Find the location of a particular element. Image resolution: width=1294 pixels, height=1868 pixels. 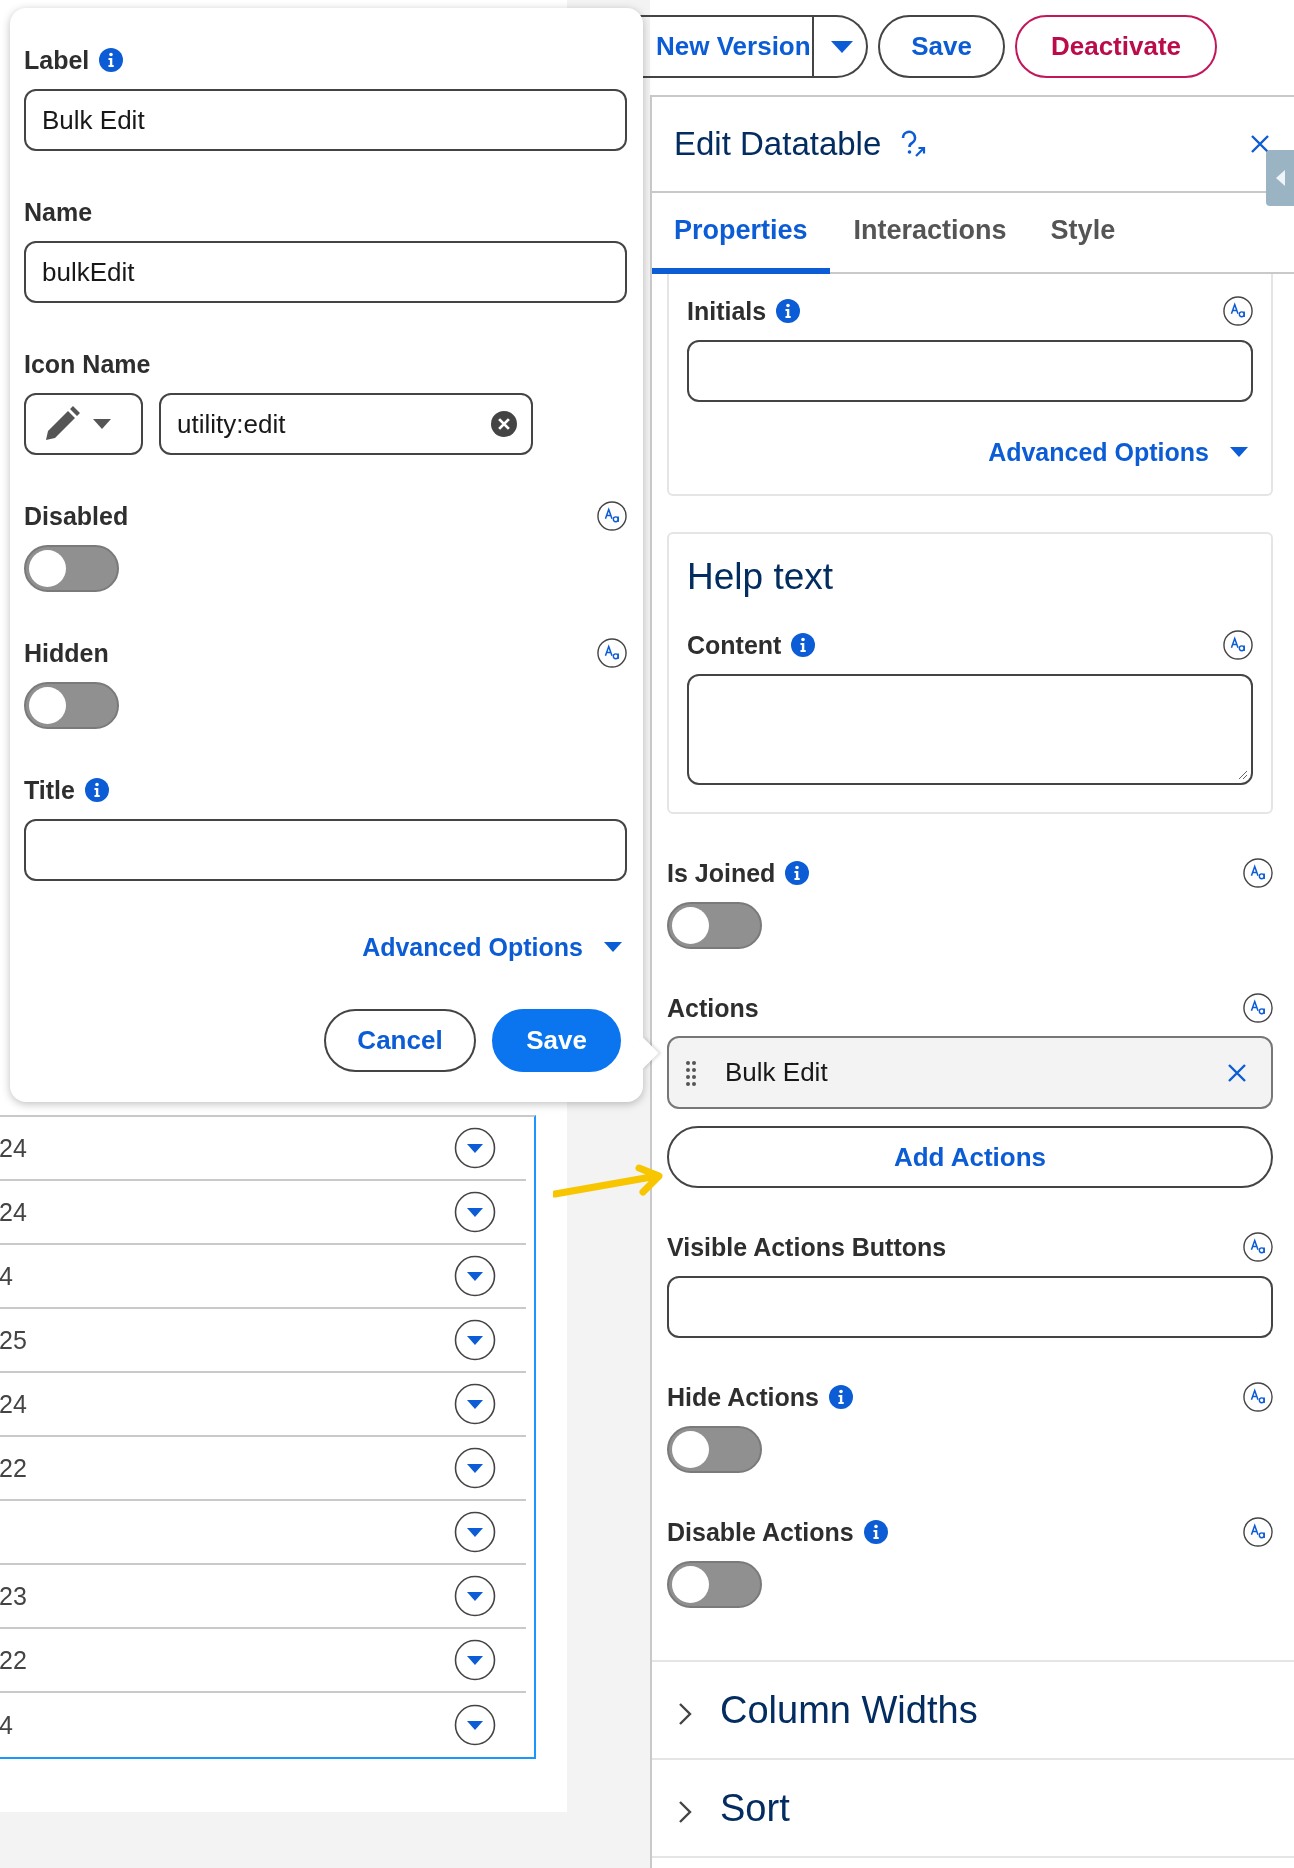

field-label: Is Joined is located at coordinates (721, 873).